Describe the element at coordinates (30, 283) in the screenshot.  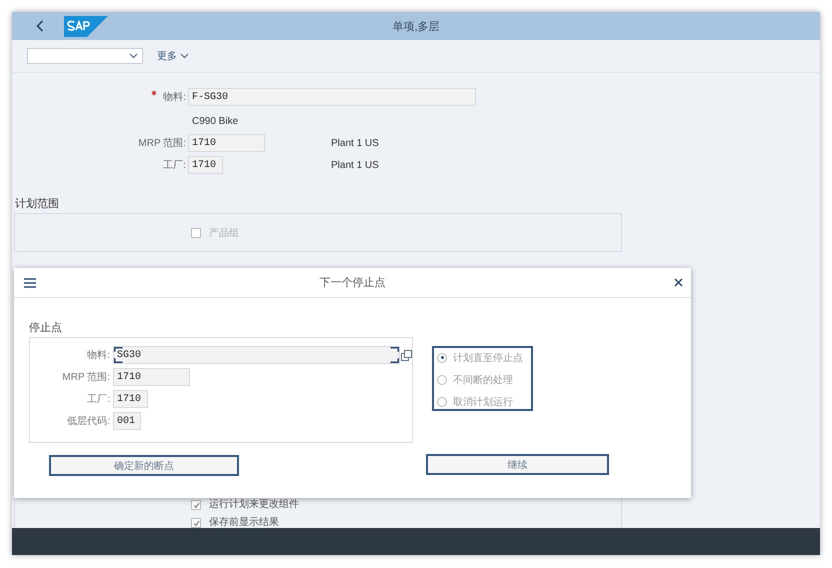
I see `menu-icon` at that location.